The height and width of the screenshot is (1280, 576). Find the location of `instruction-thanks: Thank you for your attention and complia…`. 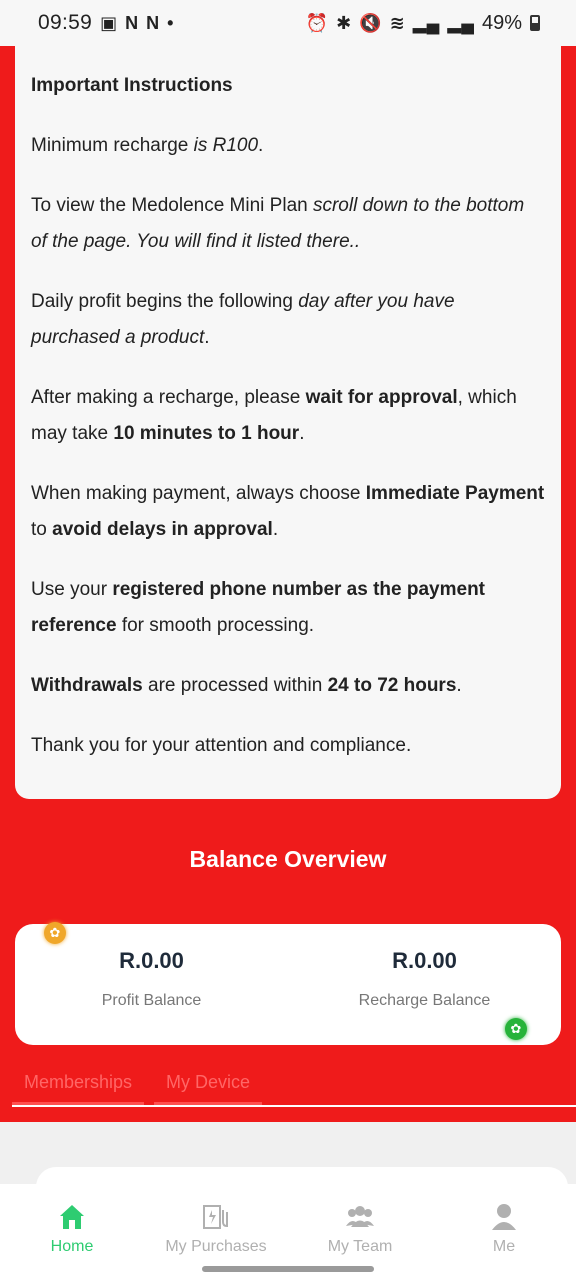

instruction-thanks: Thank you for your attention and complia… is located at coordinates (221, 745).